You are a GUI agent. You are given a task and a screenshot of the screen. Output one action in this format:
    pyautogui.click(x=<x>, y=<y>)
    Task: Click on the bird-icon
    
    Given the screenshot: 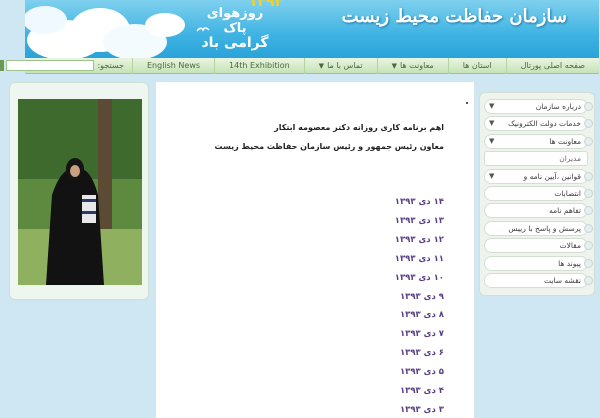 What is the action you would take?
    pyautogui.click(x=204, y=29)
    